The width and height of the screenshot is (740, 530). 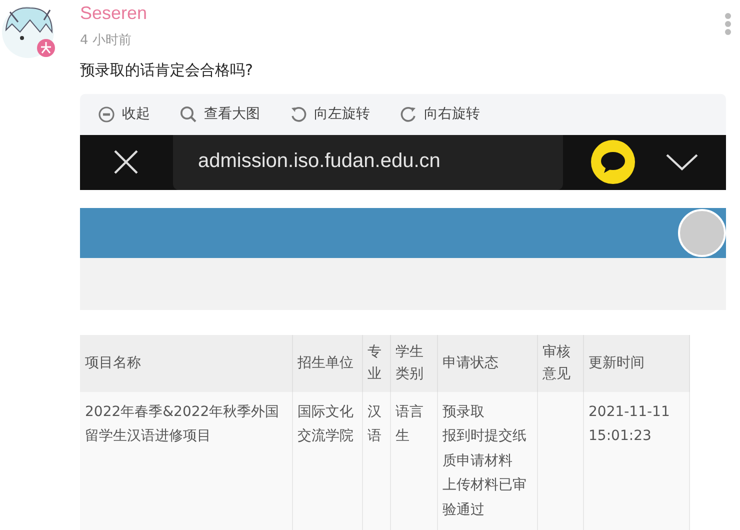 What do you see at coordinates (106, 114) in the screenshot?
I see `collapse-icon` at bounding box center [106, 114].